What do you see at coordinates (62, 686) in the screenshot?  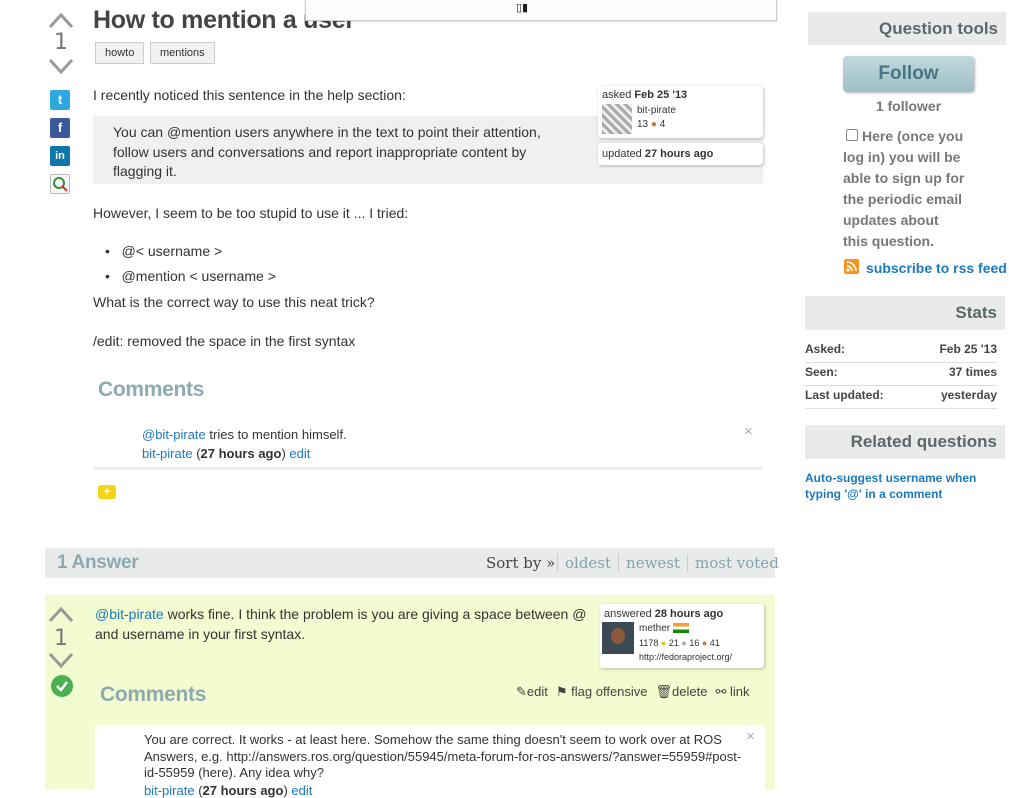 I see `accepted-check-icon` at bounding box center [62, 686].